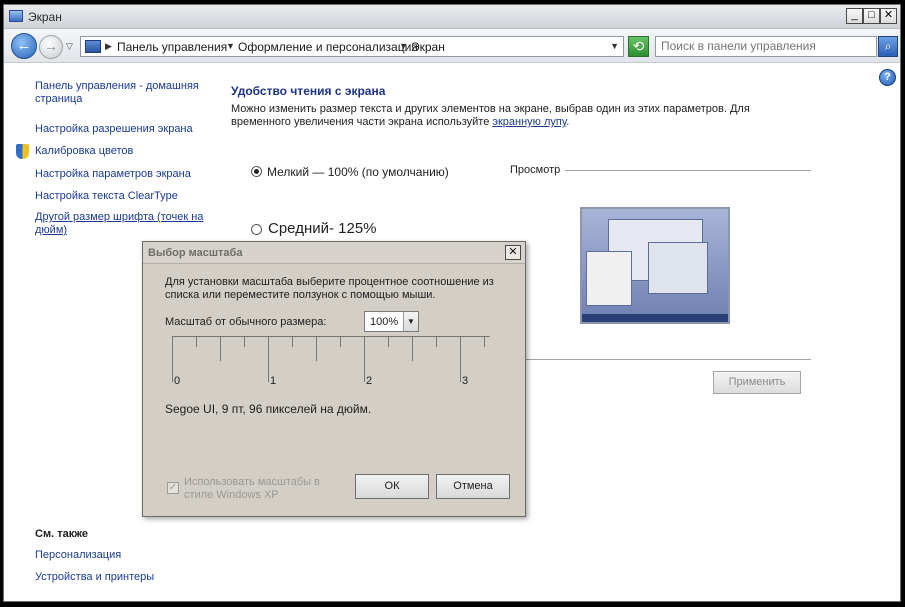 Image resolution: width=905 pixels, height=607 pixels. I want to click on preview-label: Просмотр, so click(535, 170).